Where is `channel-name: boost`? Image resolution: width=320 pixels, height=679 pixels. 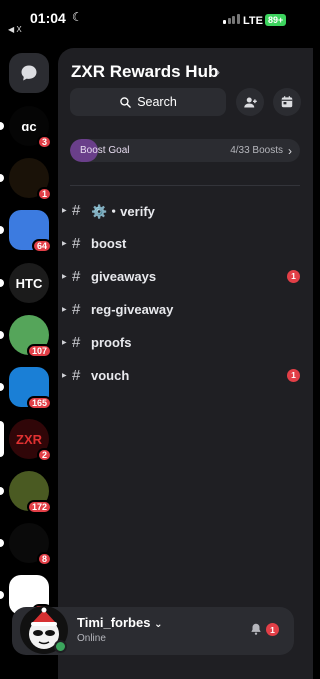 channel-name: boost is located at coordinates (109, 243).